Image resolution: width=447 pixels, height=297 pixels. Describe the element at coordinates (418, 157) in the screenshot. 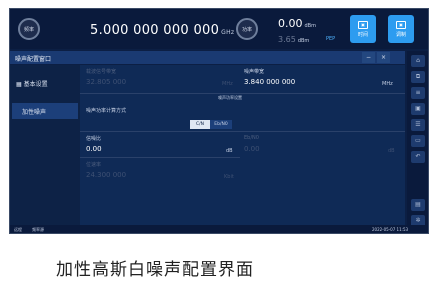

I see `undo-icon: ↶` at that location.